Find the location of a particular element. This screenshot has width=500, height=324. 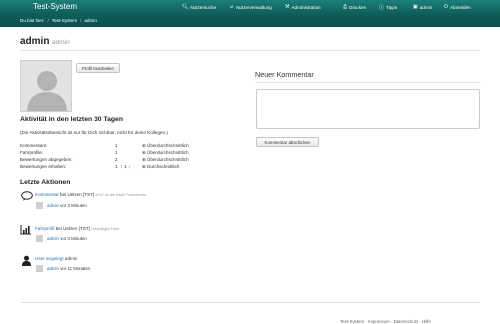

nav-administration: ⚒ Administration is located at coordinates (303, 7).